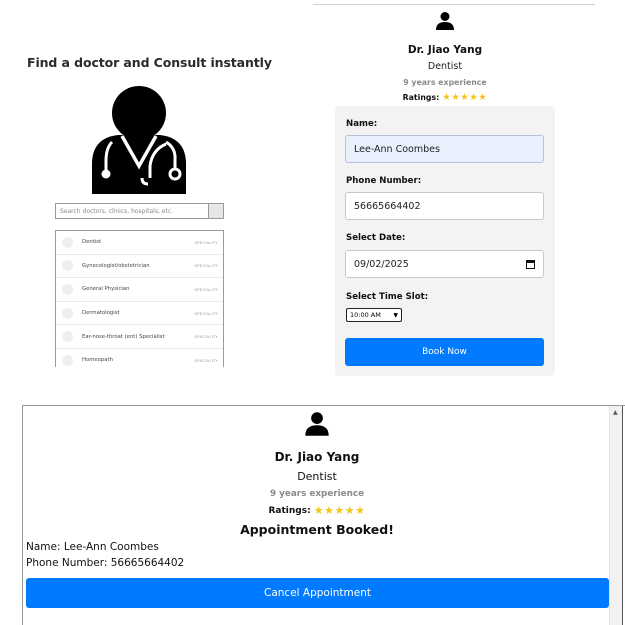 Image resolution: width=625 pixels, height=625 pixels. I want to click on phone-label: Phone Number:, so click(384, 181).